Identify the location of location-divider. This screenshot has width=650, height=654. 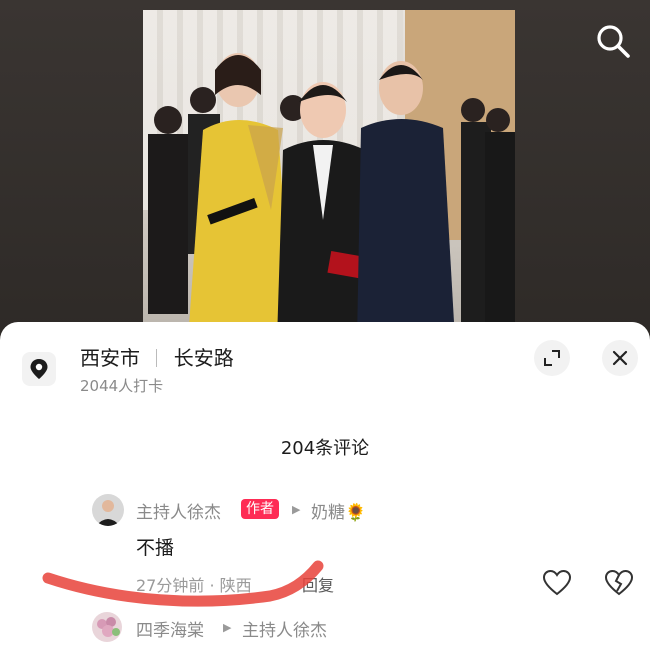
(157, 358).